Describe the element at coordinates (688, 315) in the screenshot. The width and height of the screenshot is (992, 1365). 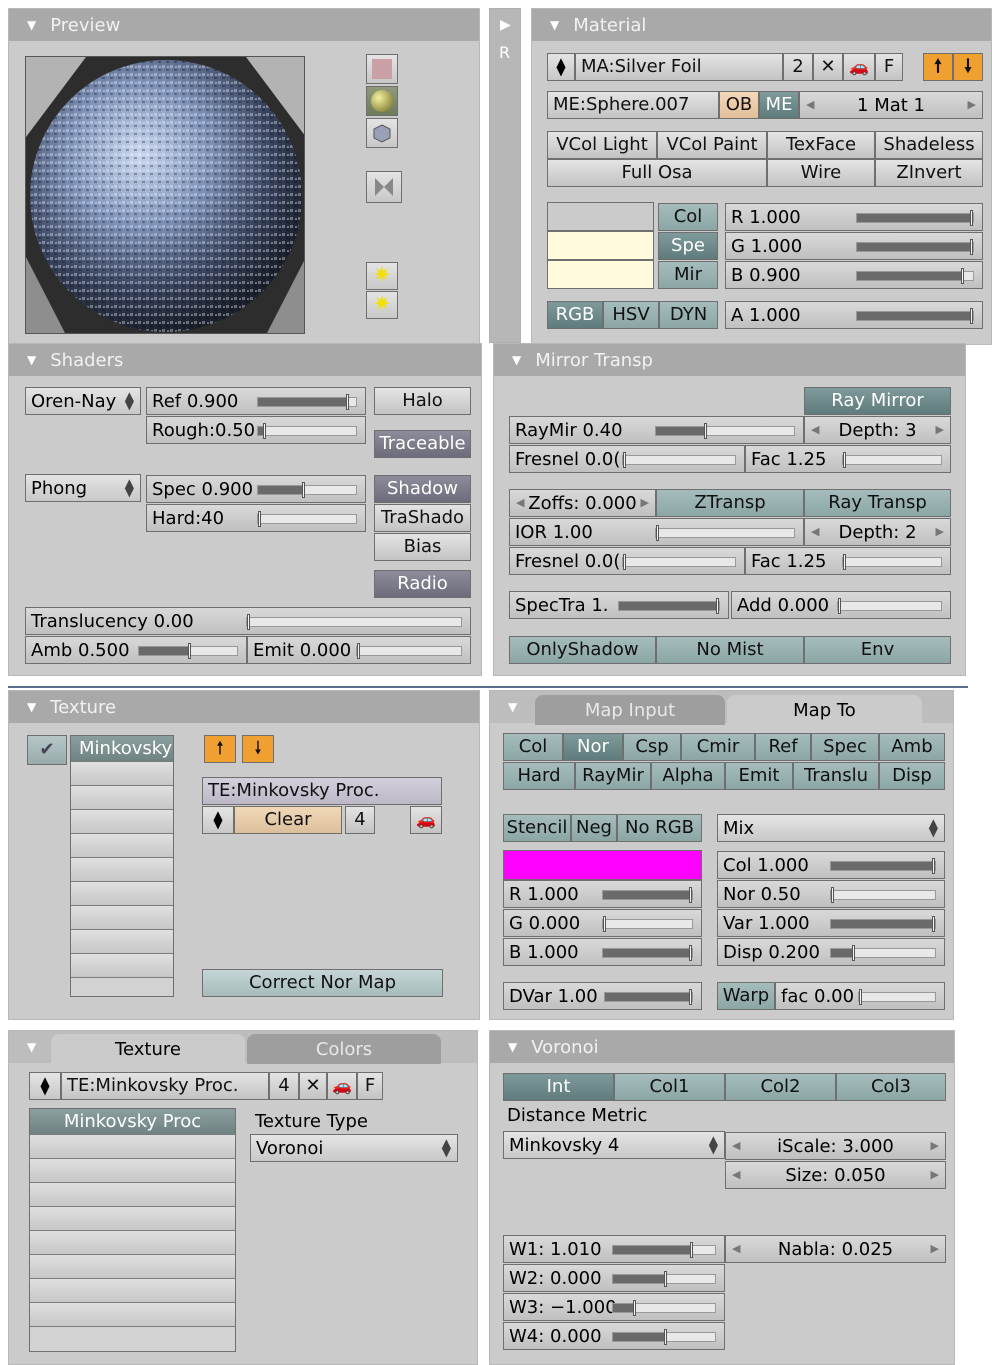
I see `dyn-mode: DYN` at that location.